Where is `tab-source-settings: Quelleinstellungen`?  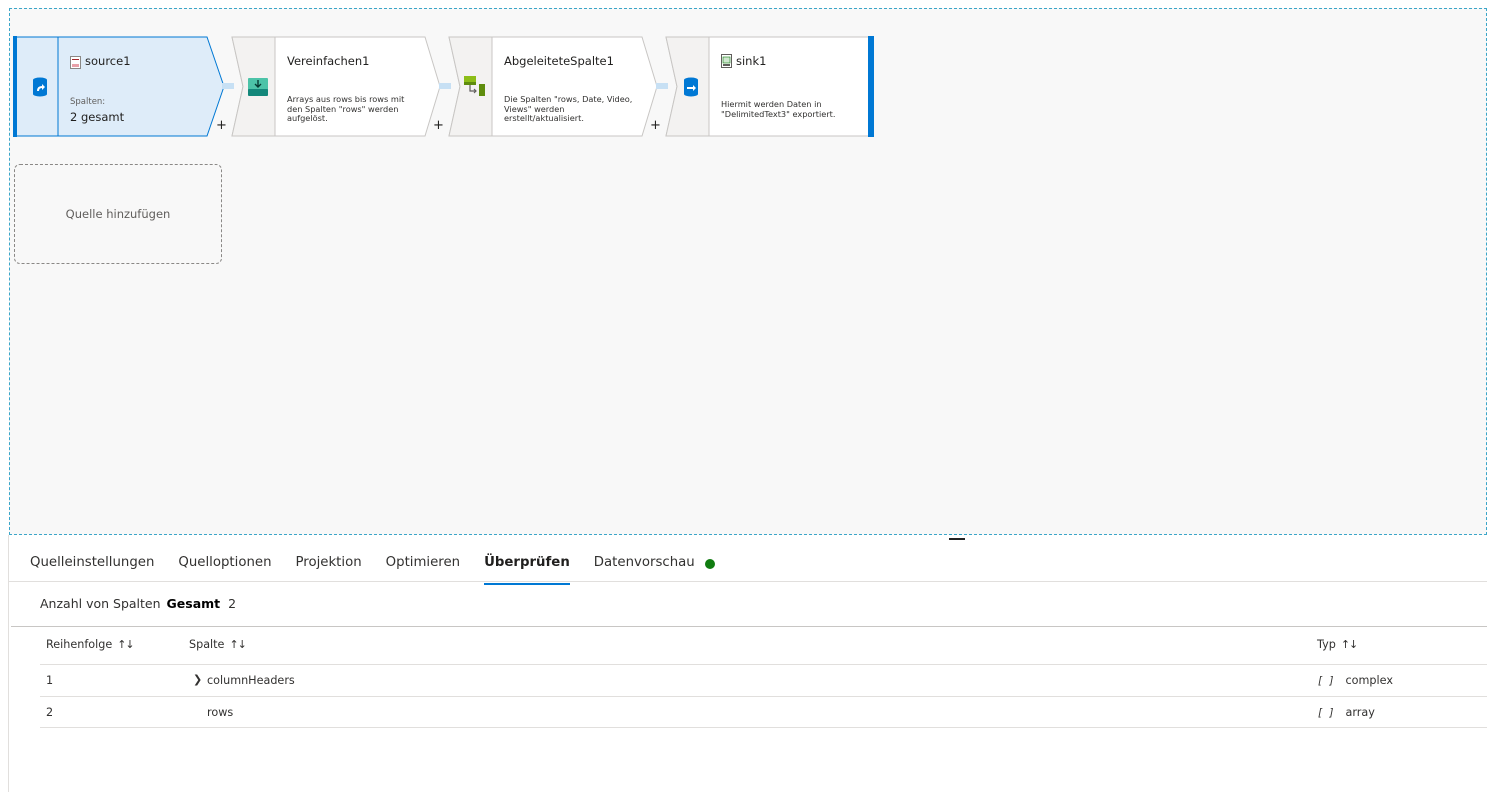 tab-source-settings: Quelleinstellungen is located at coordinates (92, 568).